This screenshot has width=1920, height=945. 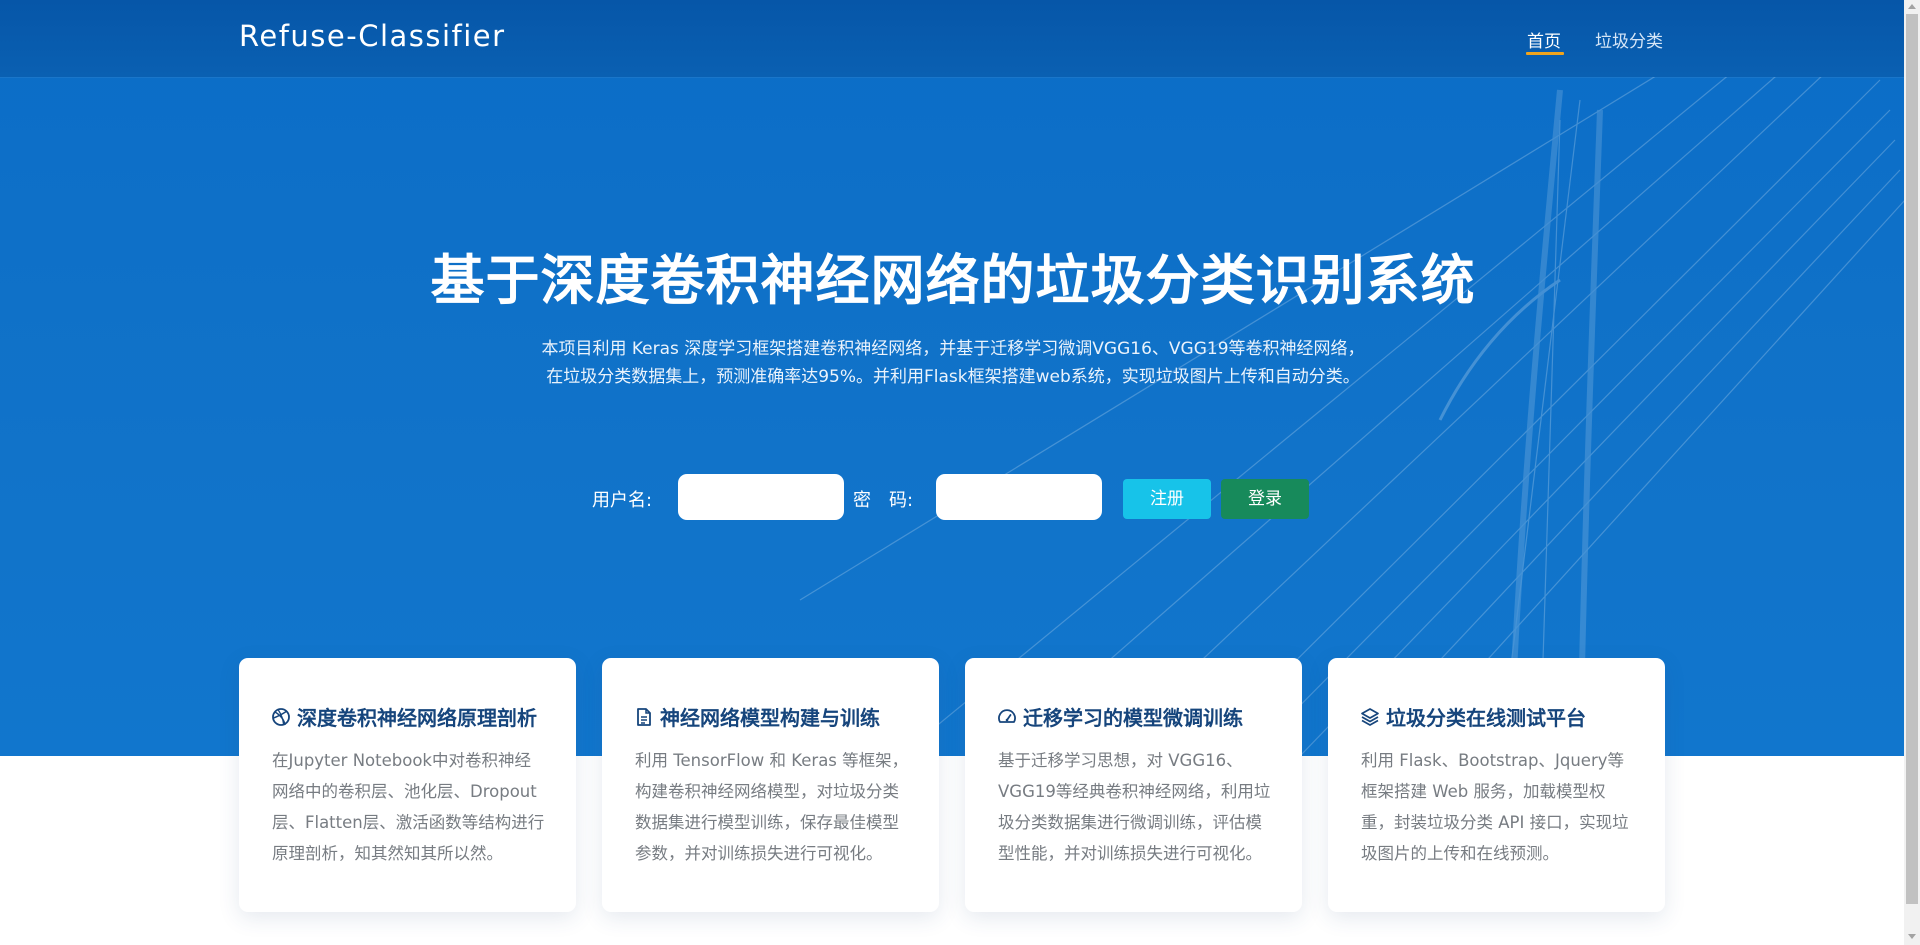 I want to click on card-title: 垃圾分类在线测试平台, so click(x=1473, y=716).